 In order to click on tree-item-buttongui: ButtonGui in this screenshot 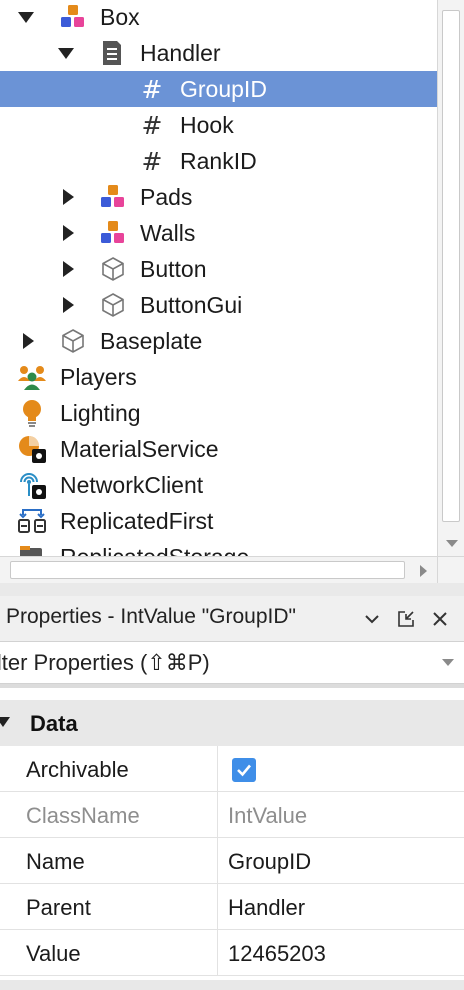, I will do `click(218, 305)`.